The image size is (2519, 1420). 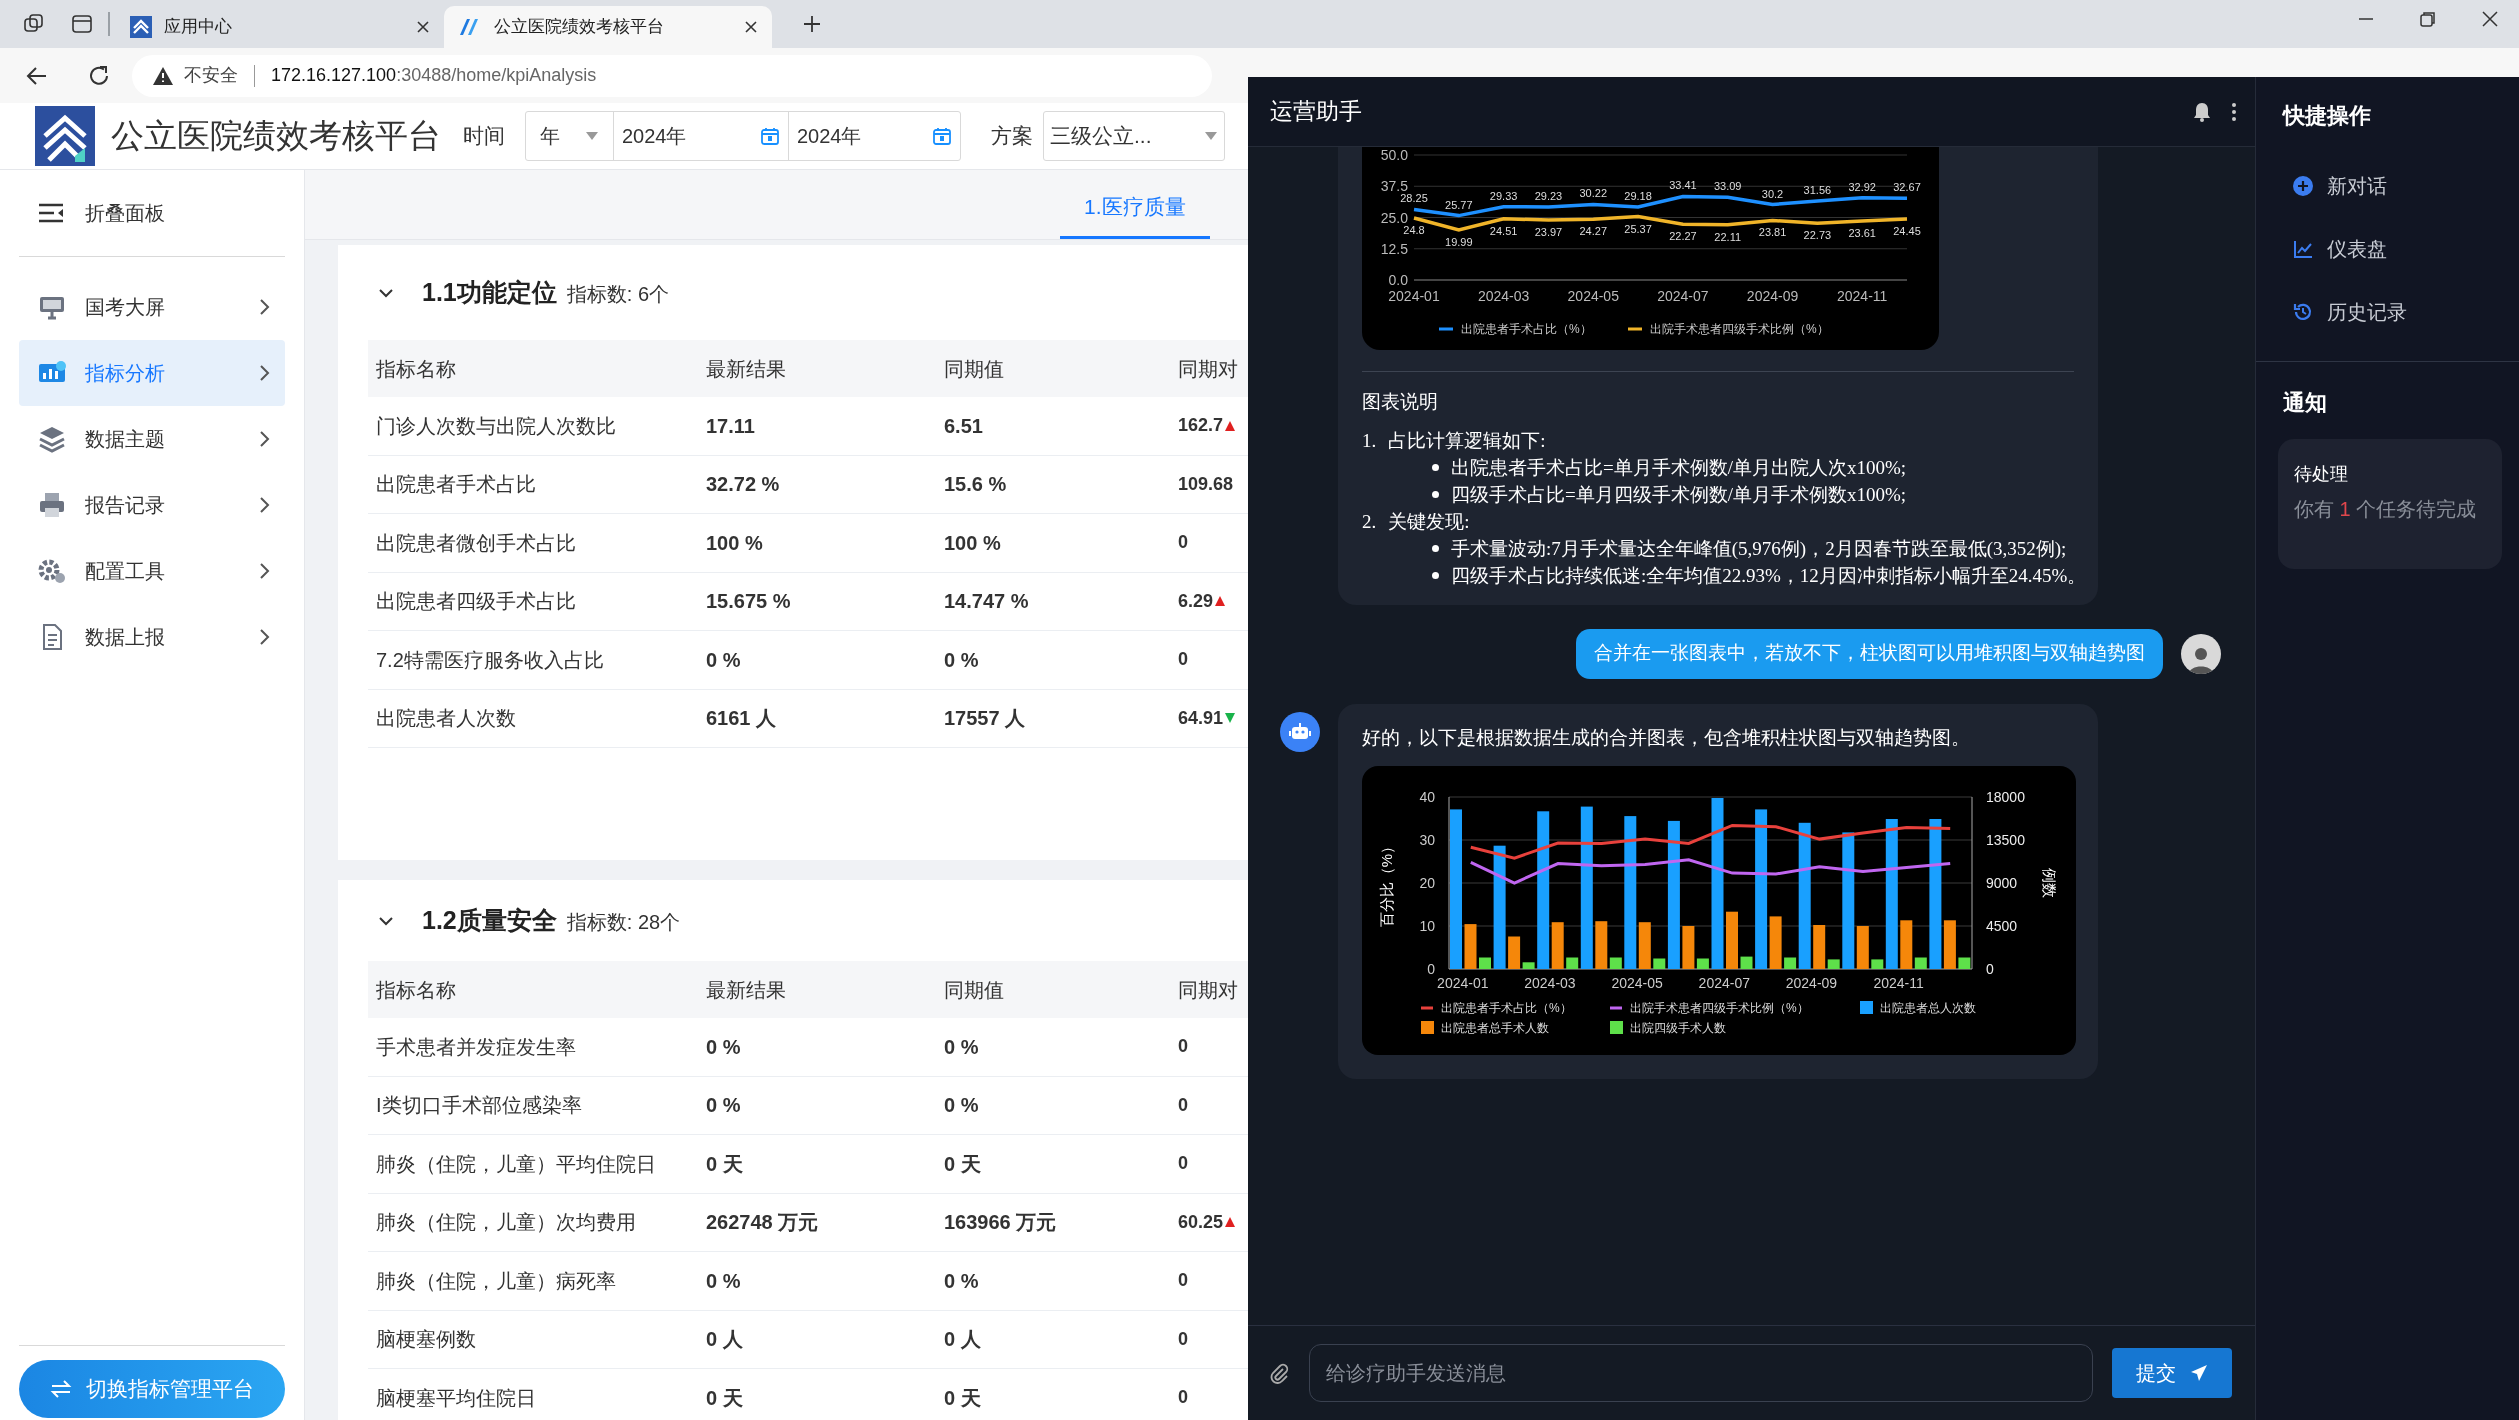 I want to click on content-tab: 1.医疗质量, so click(x=1135, y=208).